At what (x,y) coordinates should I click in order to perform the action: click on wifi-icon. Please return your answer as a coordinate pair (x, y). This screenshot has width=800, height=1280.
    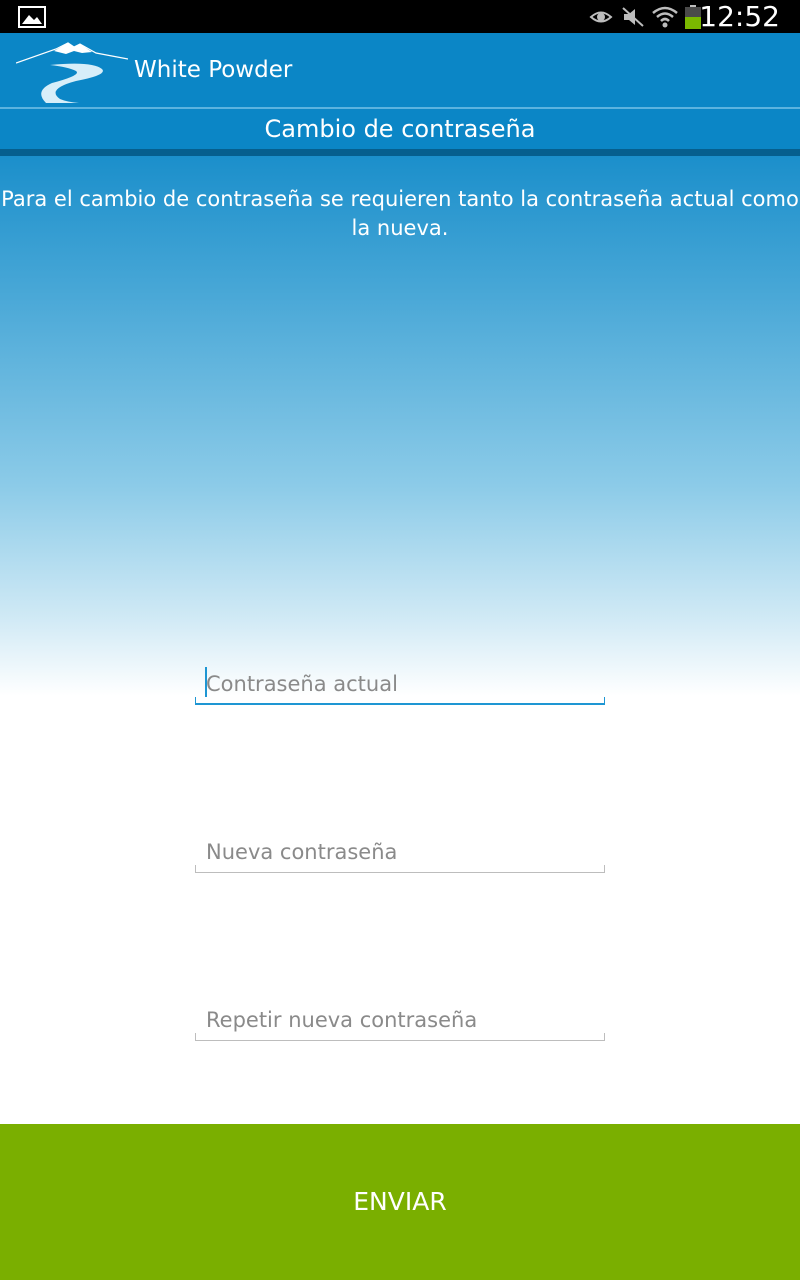
    Looking at the image, I should click on (665, 17).